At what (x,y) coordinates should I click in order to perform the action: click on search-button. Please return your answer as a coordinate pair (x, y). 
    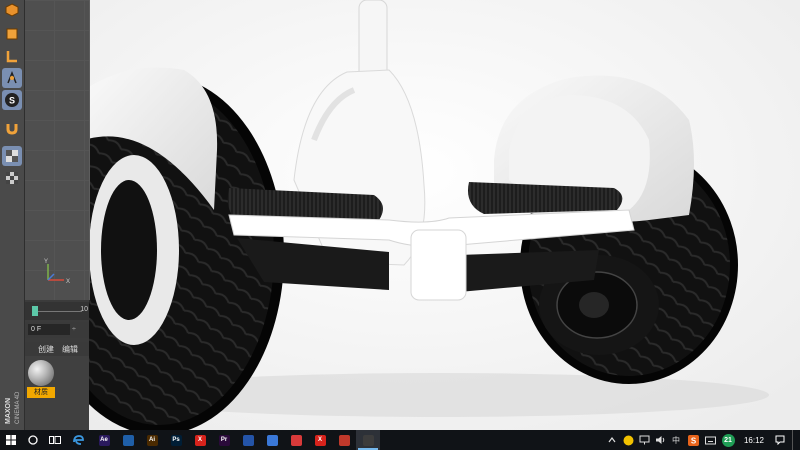
    Looking at the image, I should click on (33, 440).